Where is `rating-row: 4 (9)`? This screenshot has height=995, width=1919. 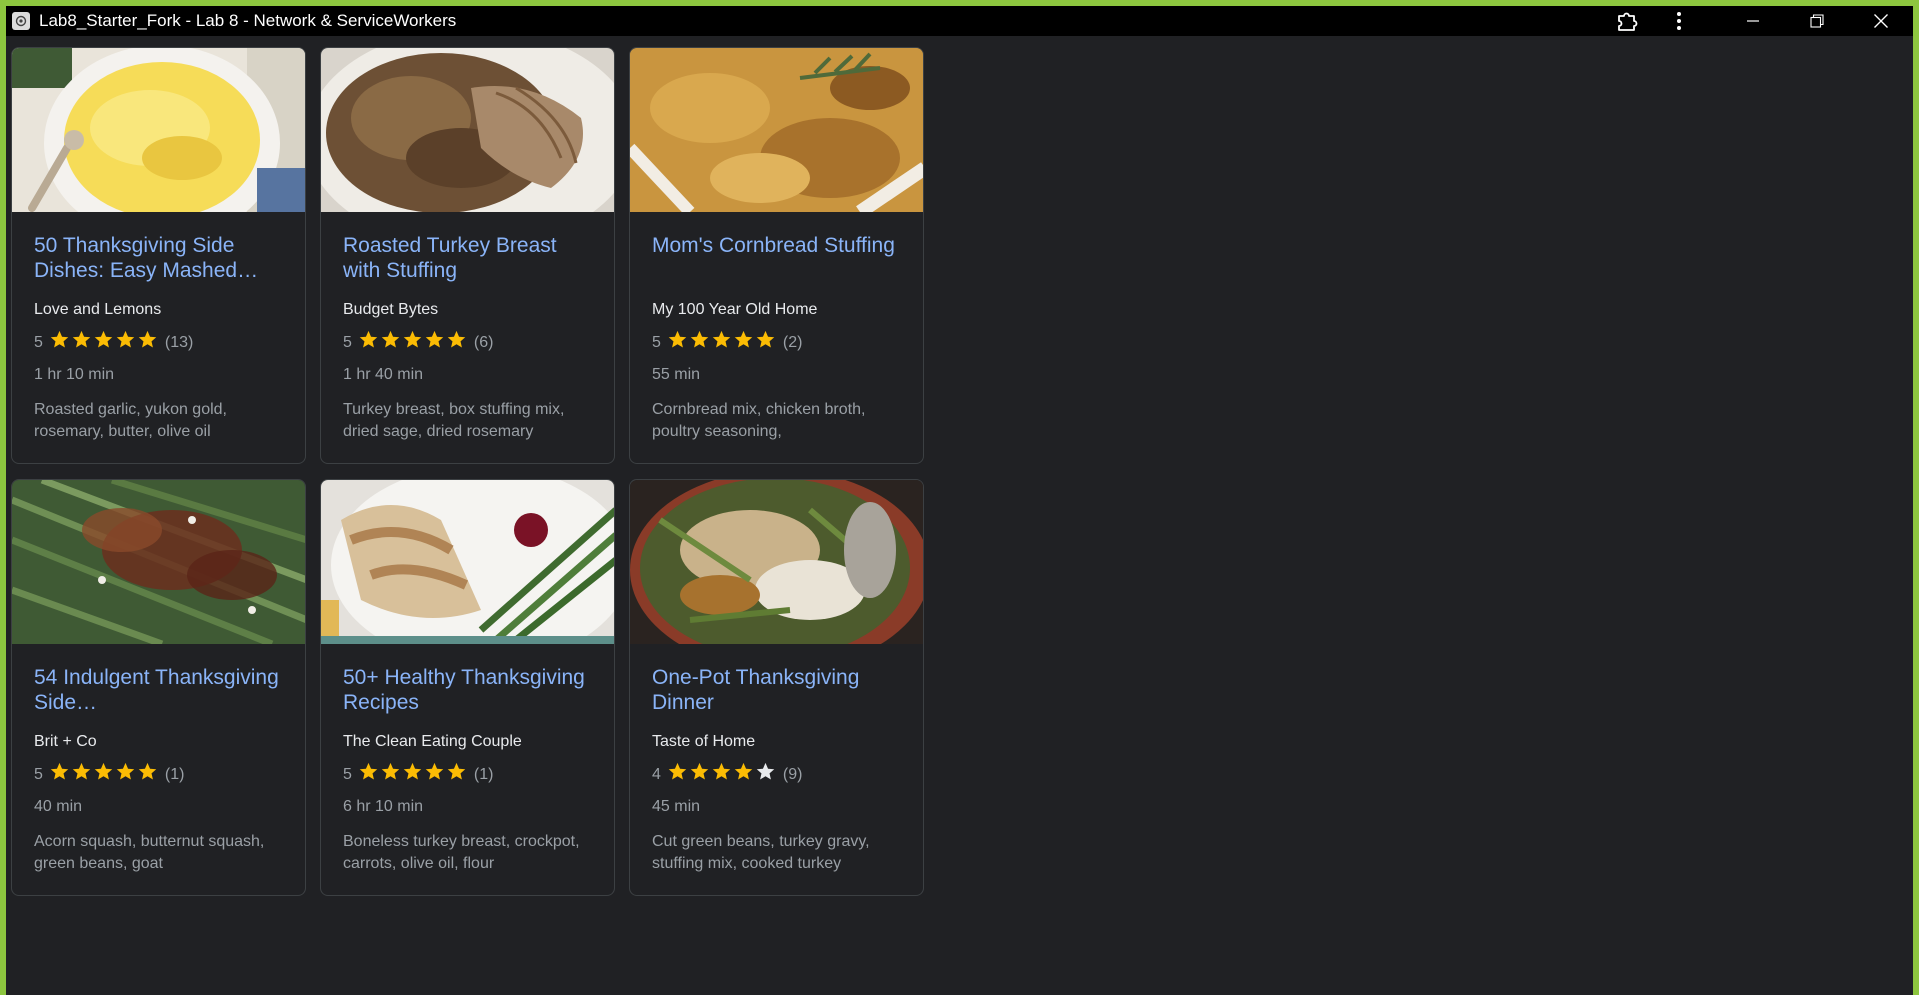 rating-row: 4 (9) is located at coordinates (776, 774).